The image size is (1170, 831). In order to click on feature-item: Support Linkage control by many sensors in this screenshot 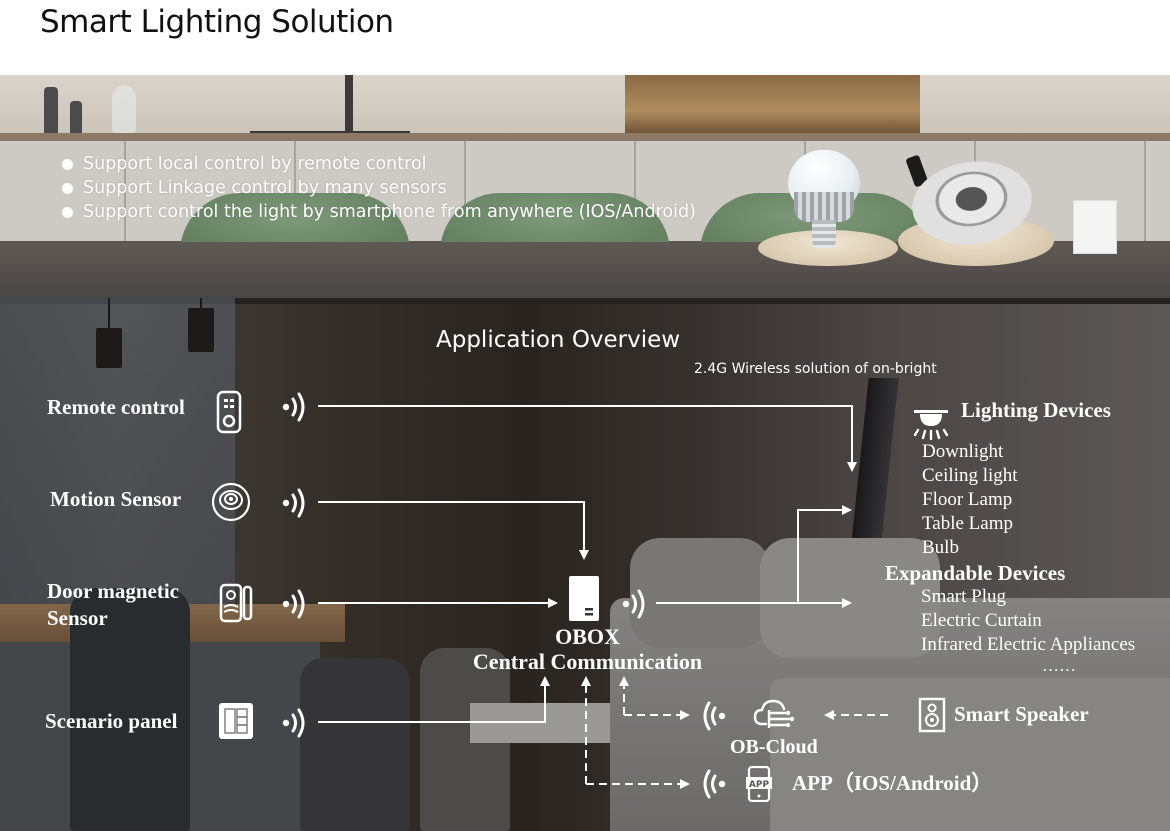, I will do `click(379, 188)`.